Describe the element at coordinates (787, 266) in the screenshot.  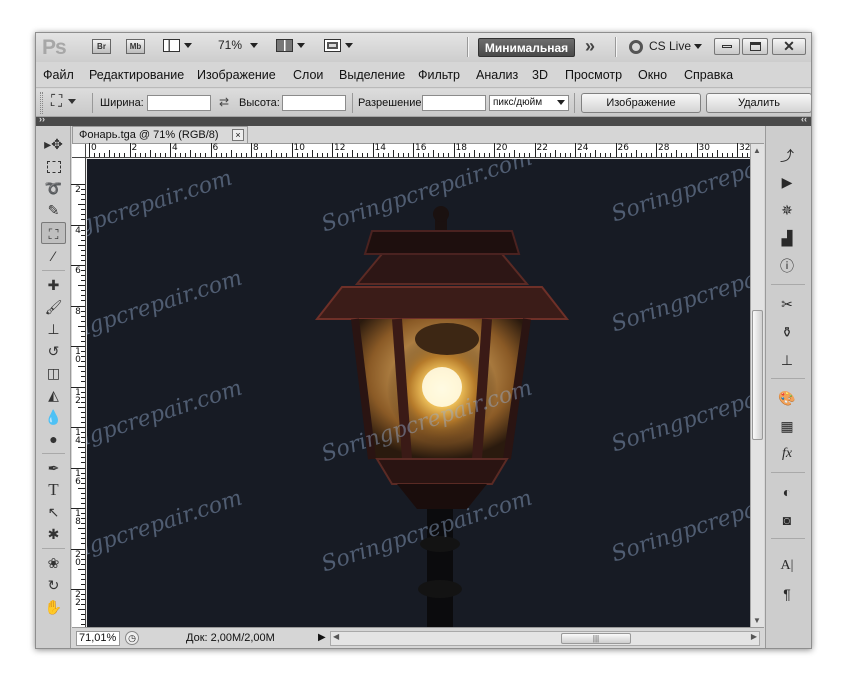
I see `info-panel-icon: ⓘ` at that location.